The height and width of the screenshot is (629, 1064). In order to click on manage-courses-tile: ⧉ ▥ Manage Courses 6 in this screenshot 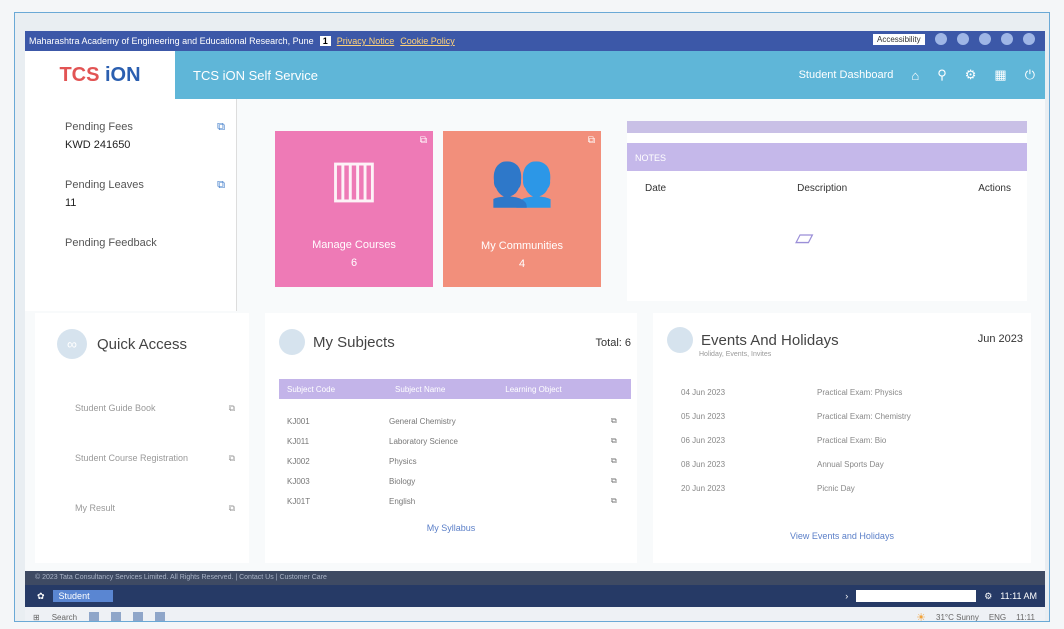, I will do `click(354, 209)`.